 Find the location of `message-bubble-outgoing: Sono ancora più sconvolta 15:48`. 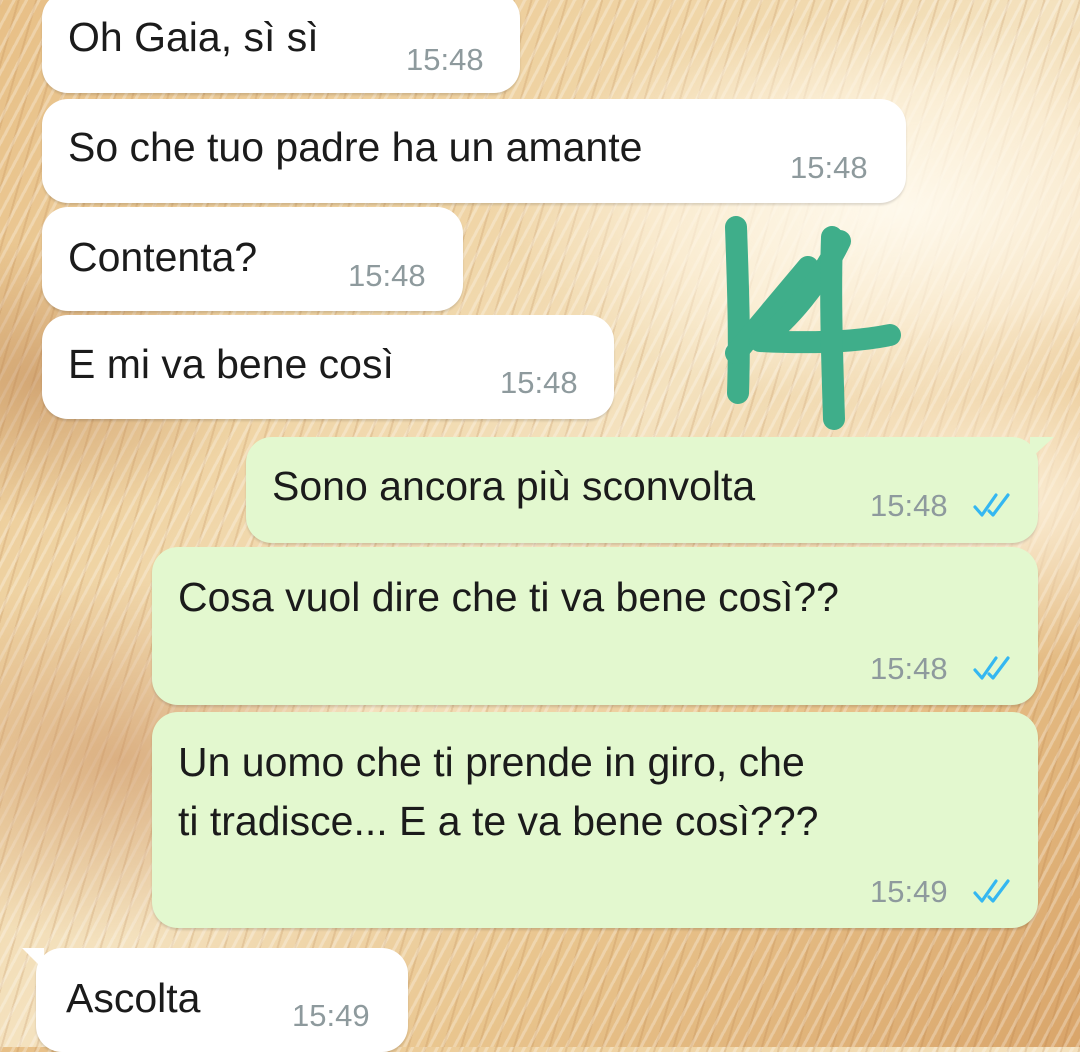

message-bubble-outgoing: Sono ancora più sconvolta 15:48 is located at coordinates (650, 490).